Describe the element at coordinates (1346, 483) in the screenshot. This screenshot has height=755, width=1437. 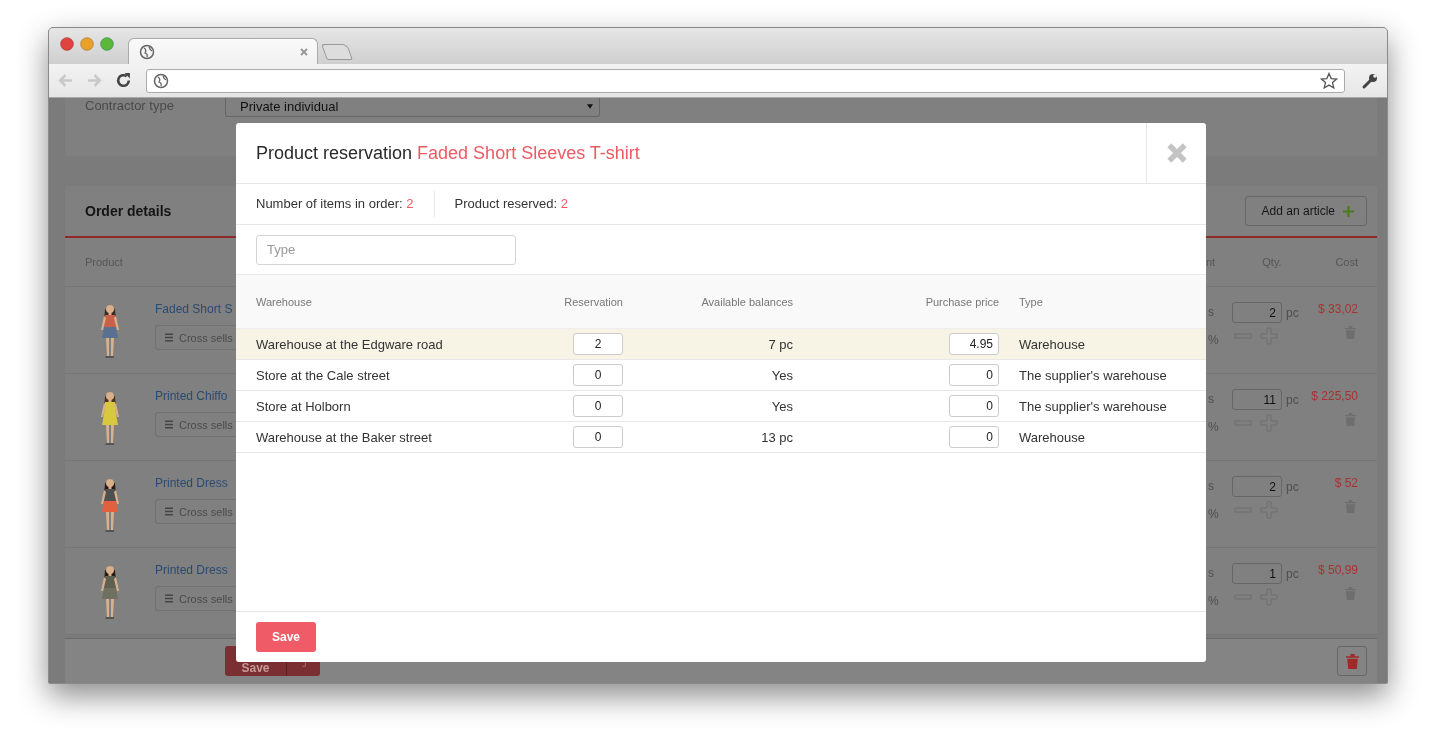
I see `cost-text: $ 52` at that location.